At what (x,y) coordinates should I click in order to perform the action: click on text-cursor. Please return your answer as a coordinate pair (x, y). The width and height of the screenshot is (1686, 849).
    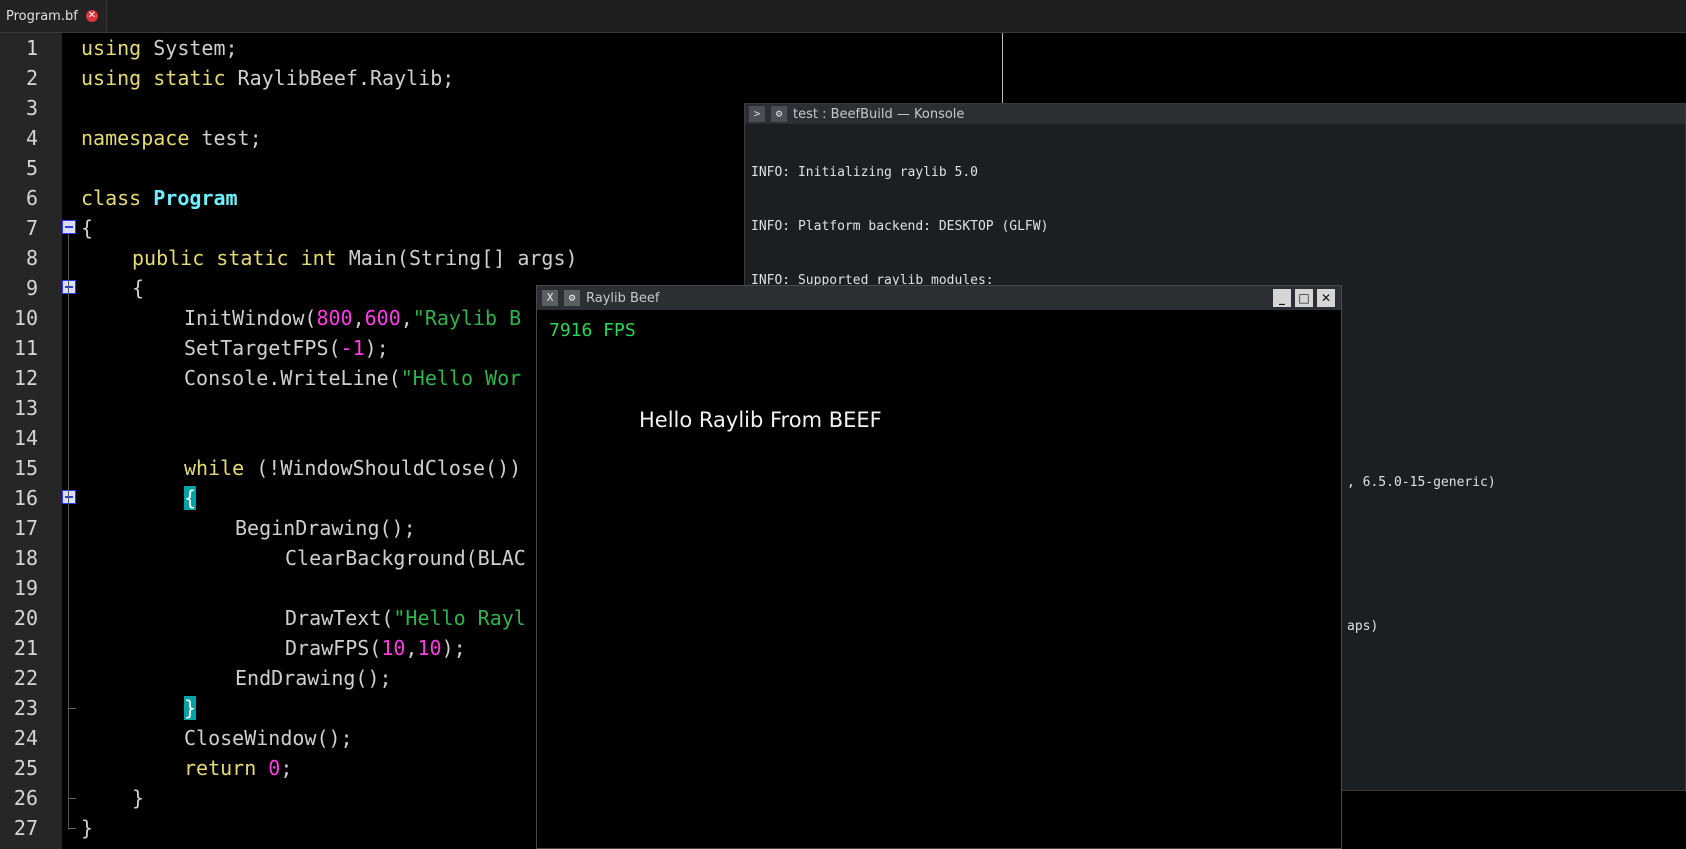
    Looking at the image, I should click on (1002, 68).